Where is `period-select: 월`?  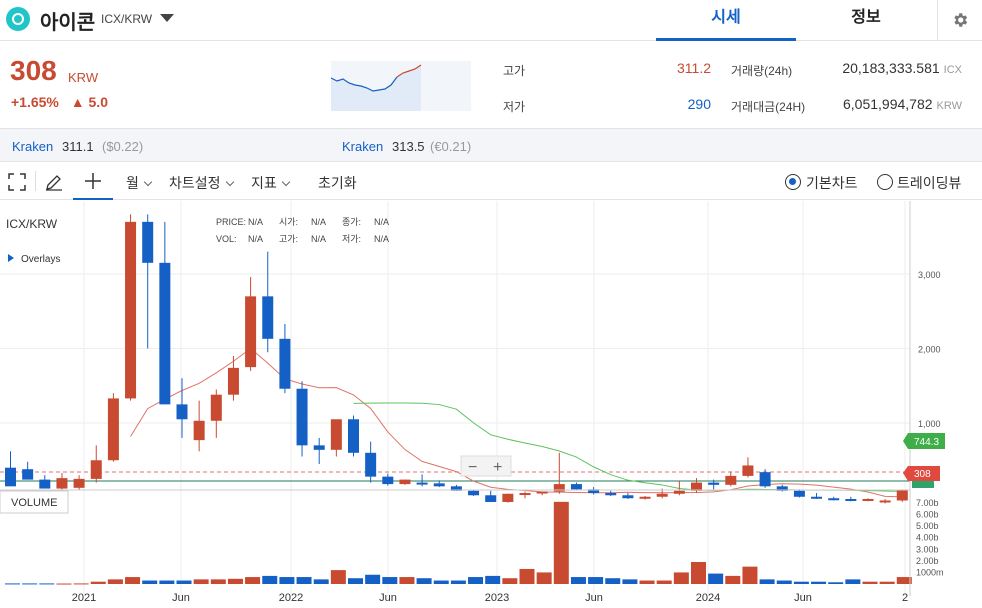 period-select: 월 is located at coordinates (139, 183).